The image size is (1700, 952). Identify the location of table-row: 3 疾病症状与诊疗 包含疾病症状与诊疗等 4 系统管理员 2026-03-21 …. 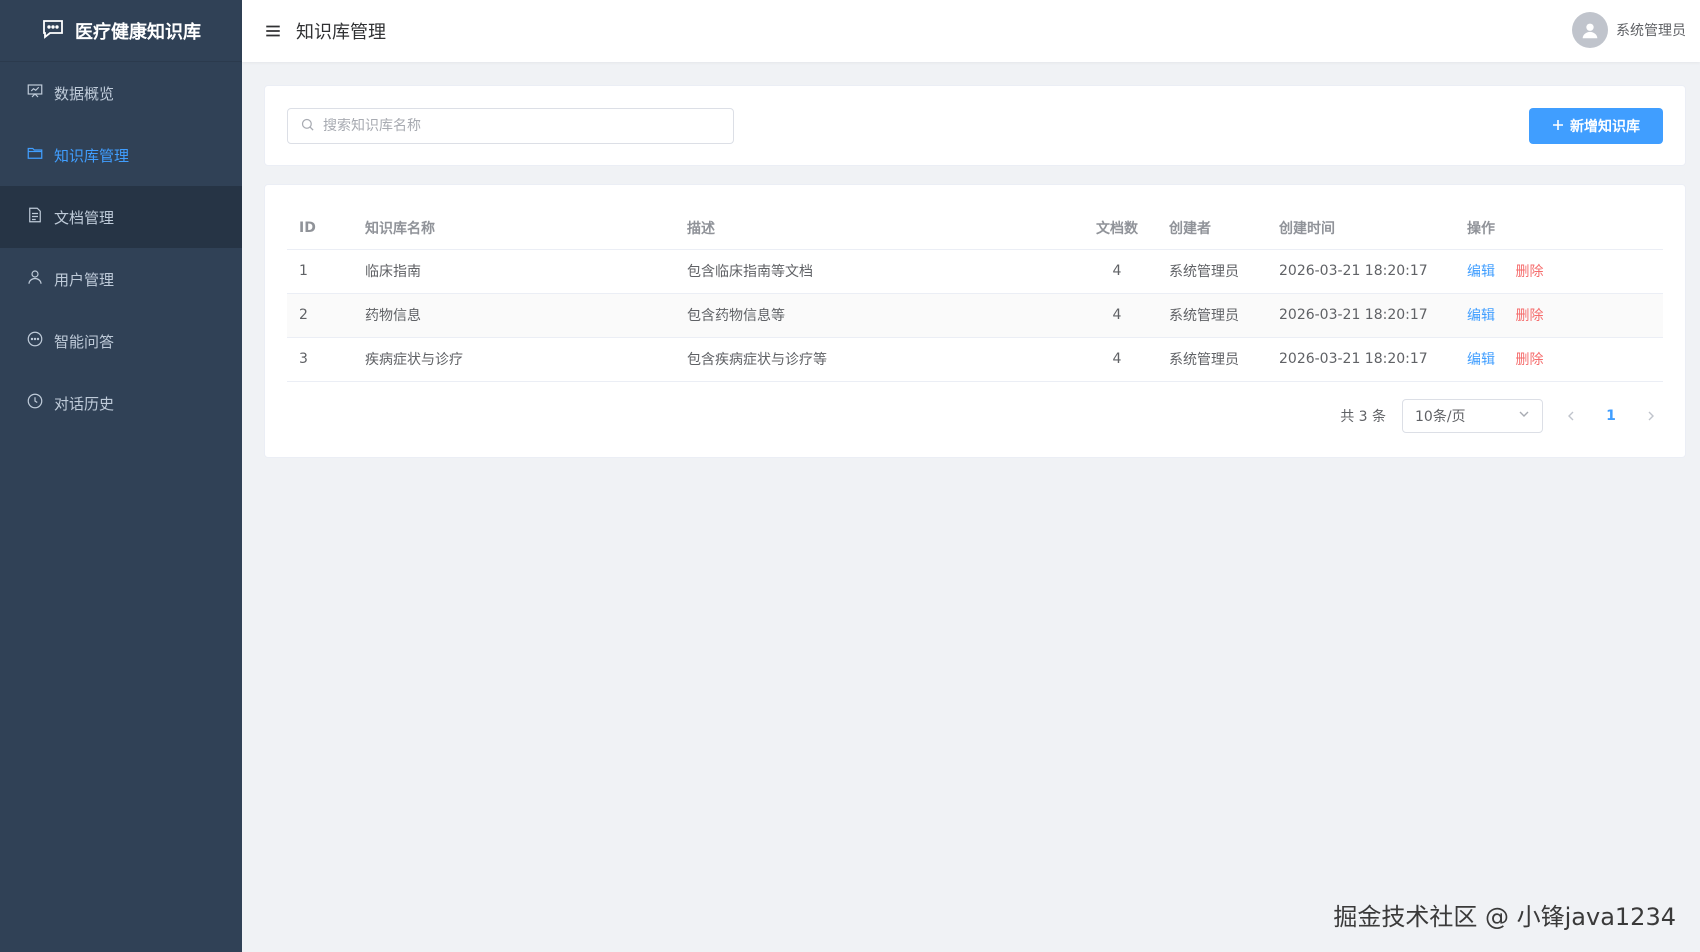
(975, 359).